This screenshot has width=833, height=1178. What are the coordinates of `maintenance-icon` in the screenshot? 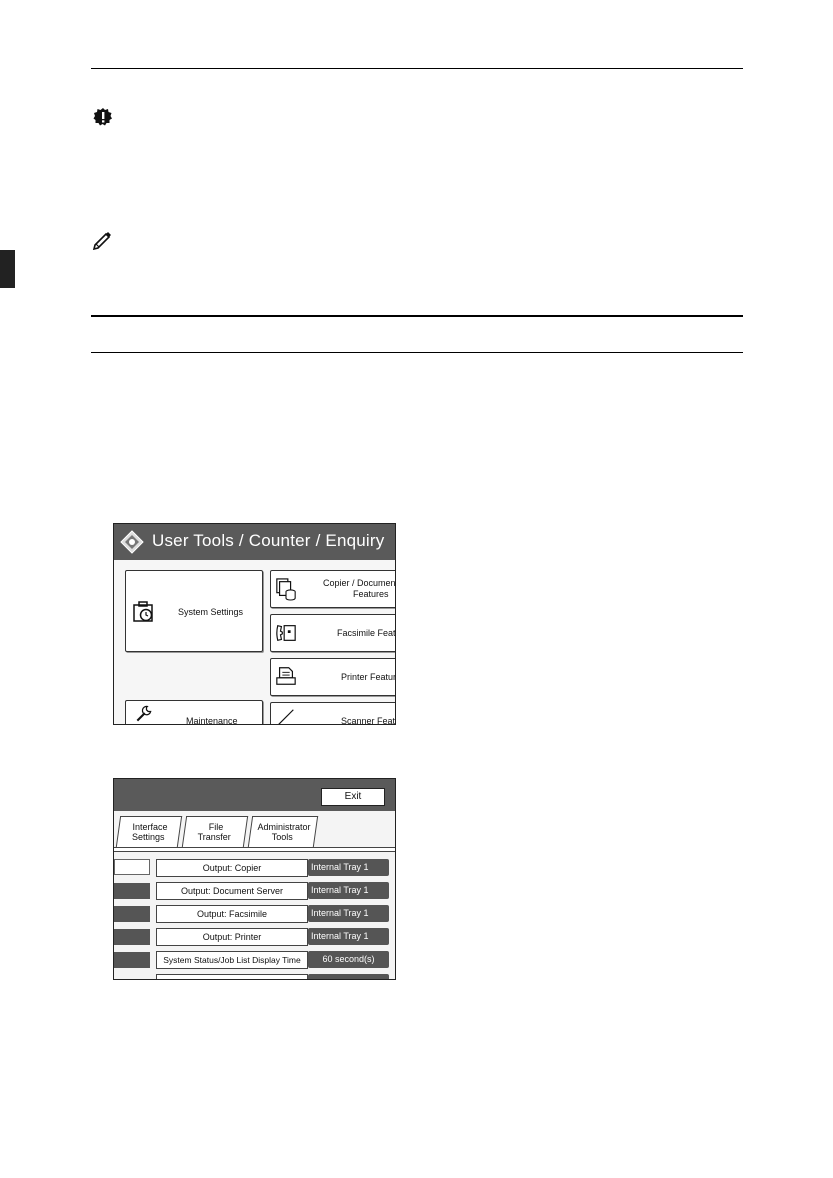 It's located at (144, 713).